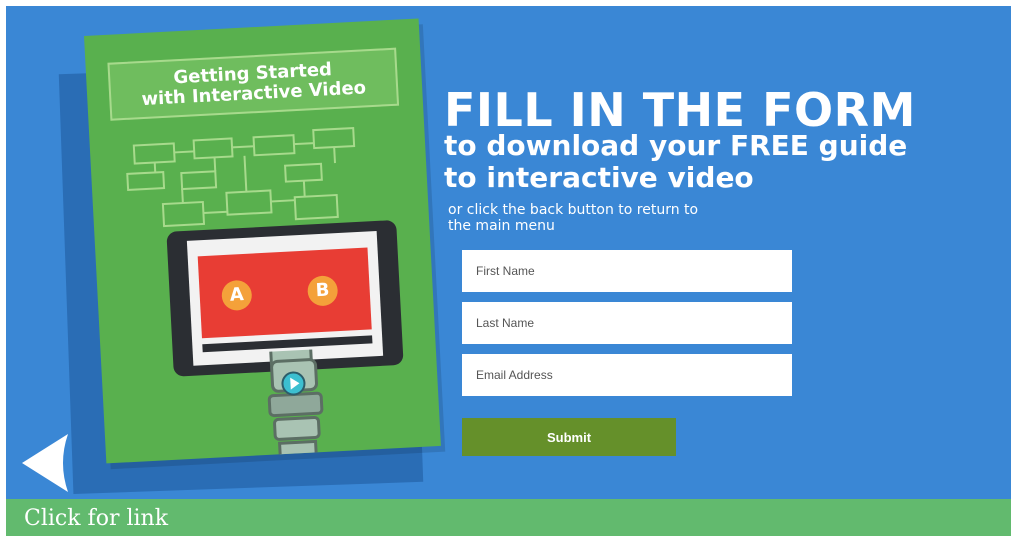  I want to click on email-field, so click(627, 375).